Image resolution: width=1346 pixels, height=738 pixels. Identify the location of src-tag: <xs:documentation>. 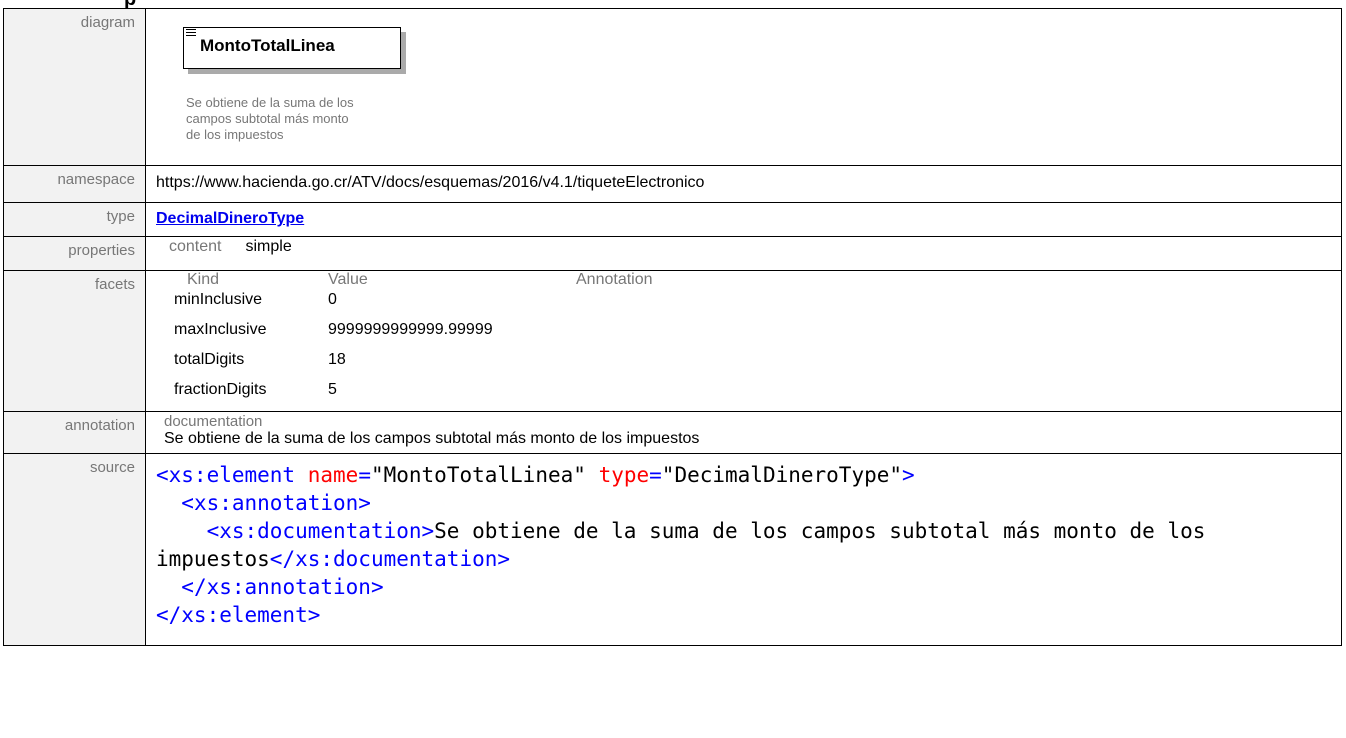
(320, 531).